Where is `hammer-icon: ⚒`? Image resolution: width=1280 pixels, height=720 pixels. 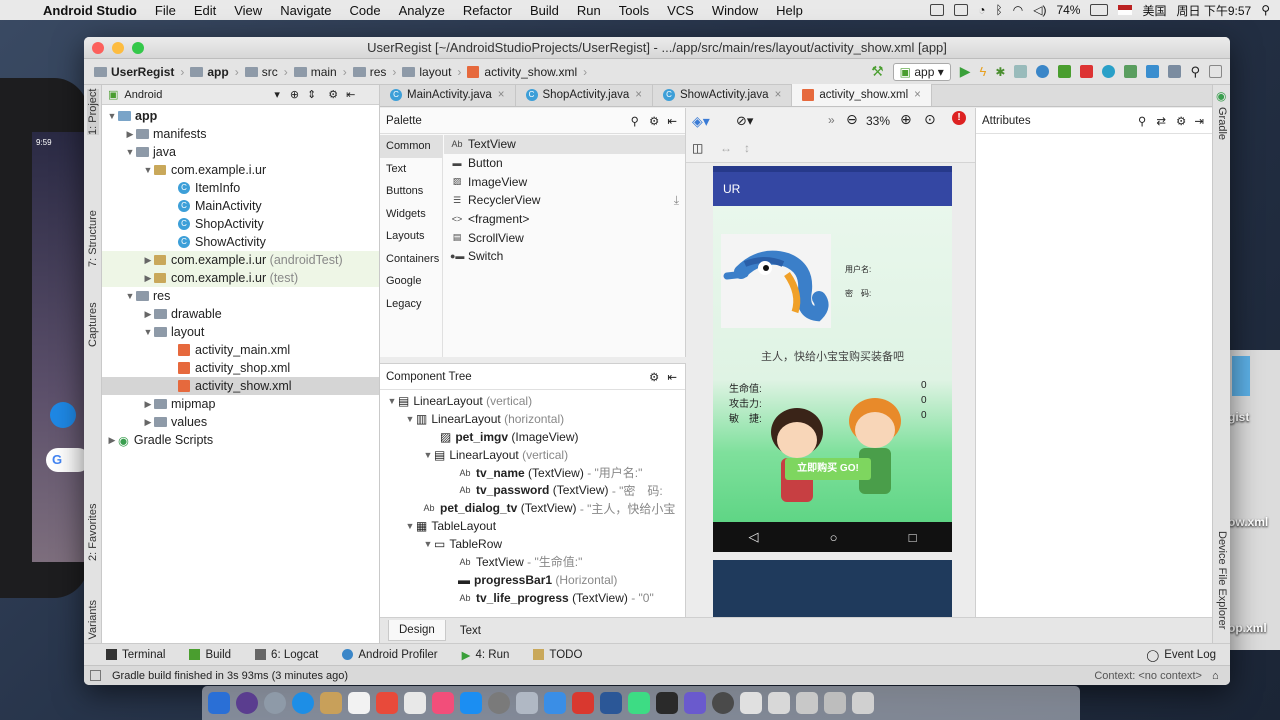
hammer-icon: ⚒ is located at coordinates (877, 71).